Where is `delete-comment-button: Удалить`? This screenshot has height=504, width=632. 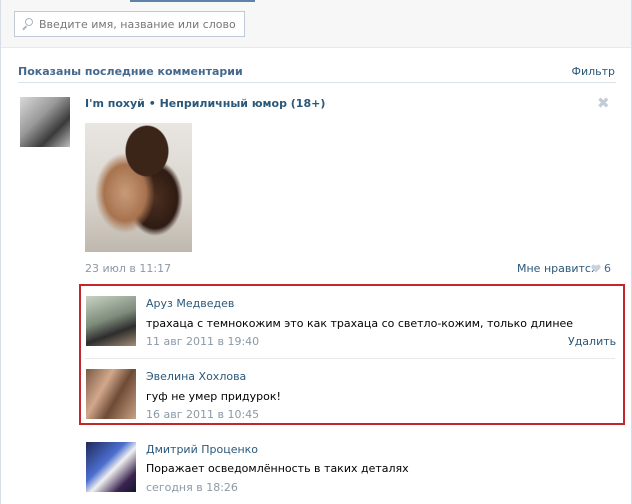 delete-comment-button: Удалить is located at coordinates (592, 341).